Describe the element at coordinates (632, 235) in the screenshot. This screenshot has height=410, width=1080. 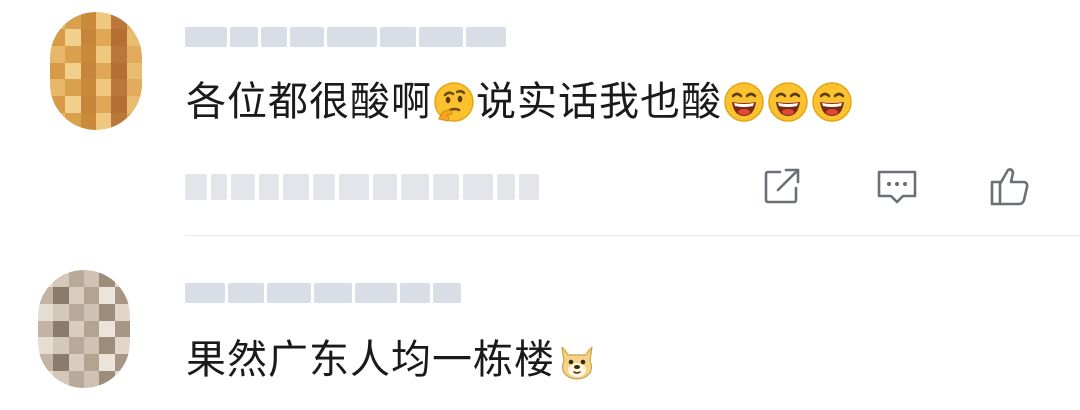
I see `divider` at that location.